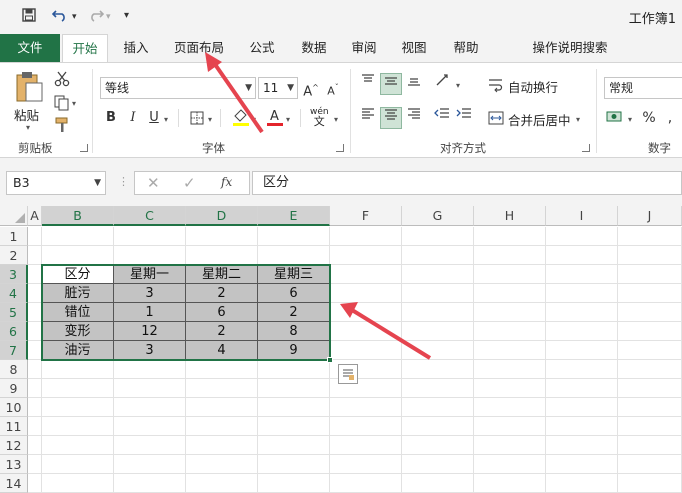 The height and width of the screenshot is (493, 682). I want to click on arrow-to-selected-table, so click(386, 331).